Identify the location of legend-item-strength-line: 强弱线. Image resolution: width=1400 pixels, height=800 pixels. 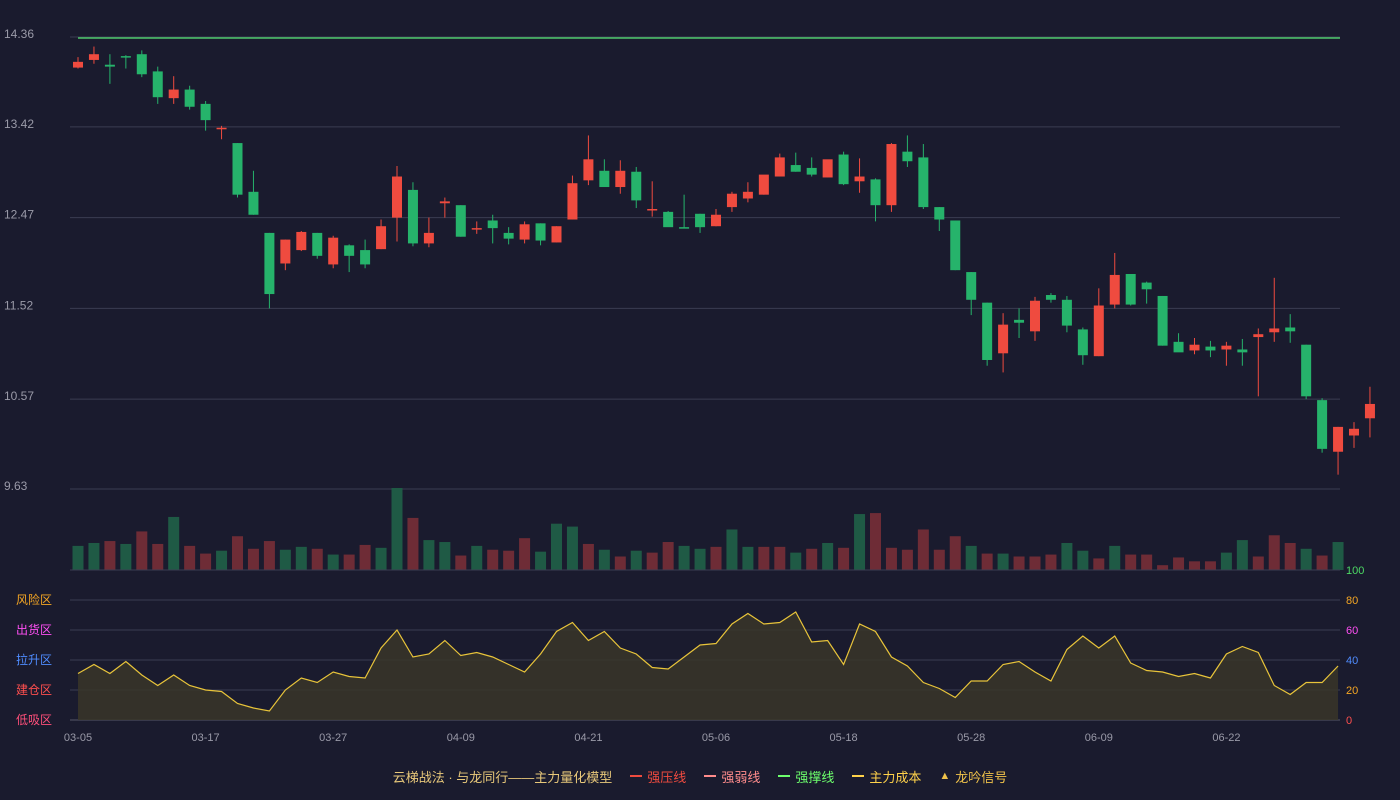
(732, 776).